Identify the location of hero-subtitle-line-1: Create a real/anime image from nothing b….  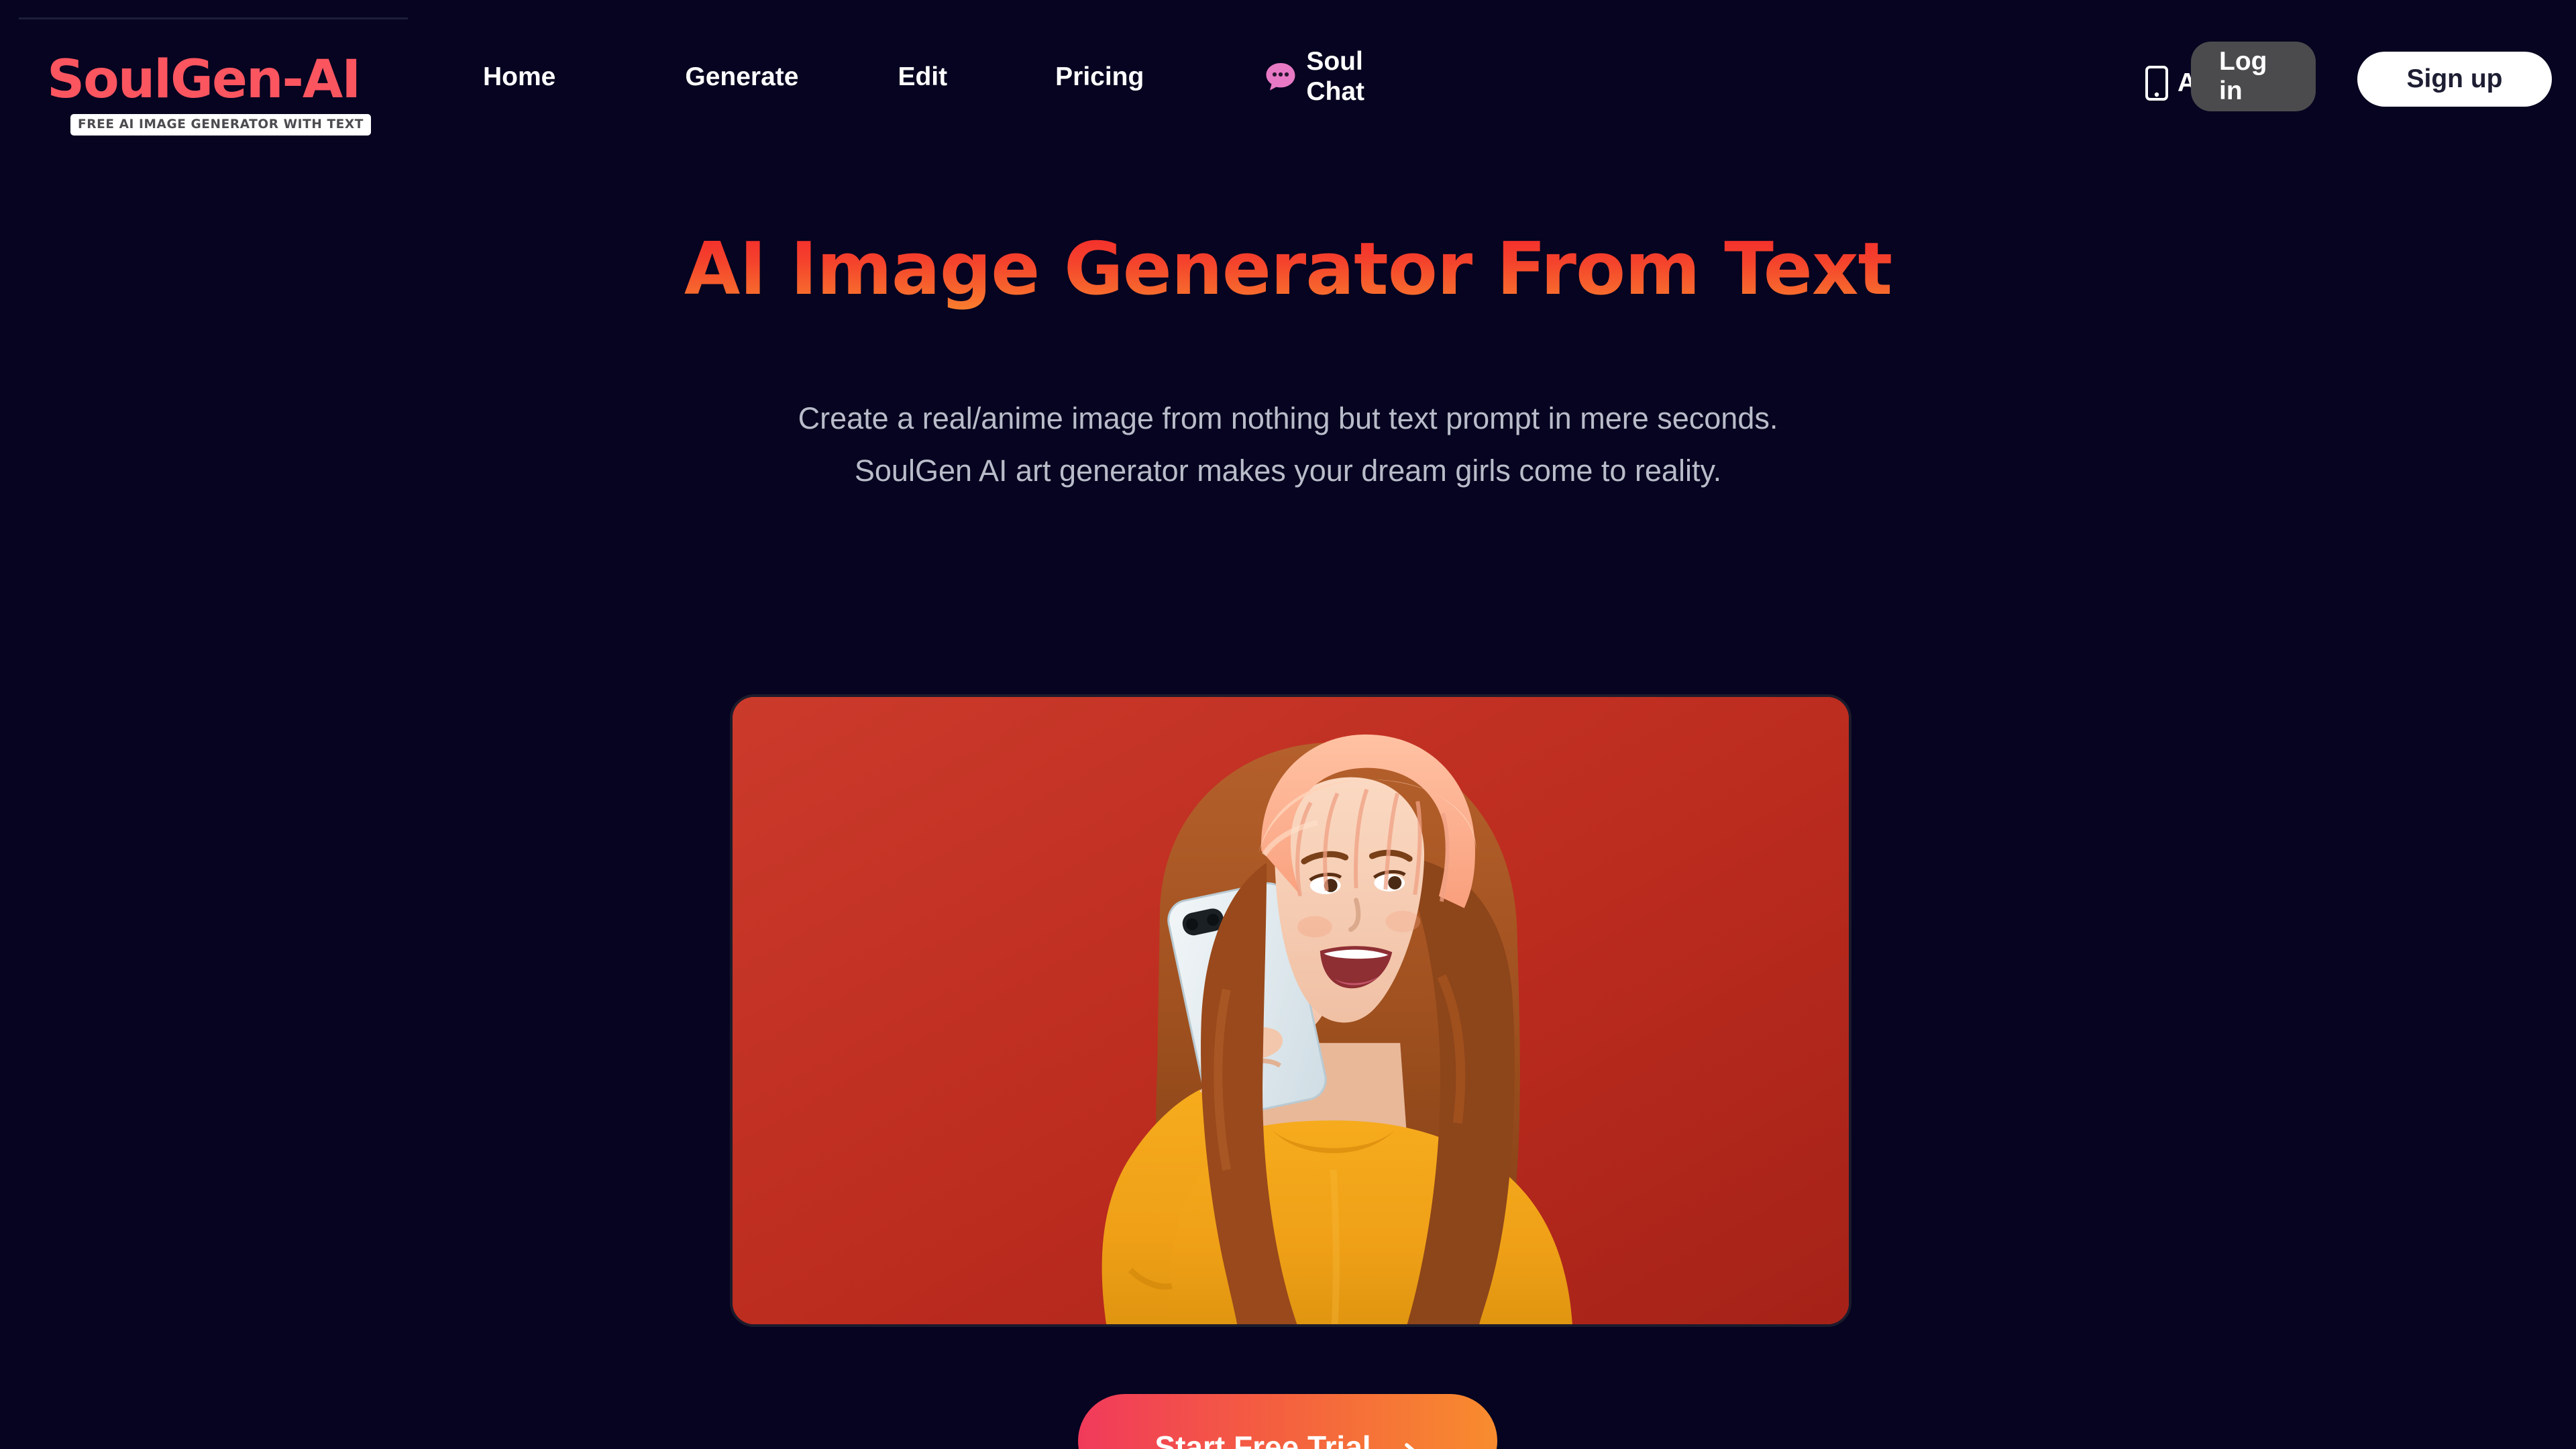
(1288, 418).